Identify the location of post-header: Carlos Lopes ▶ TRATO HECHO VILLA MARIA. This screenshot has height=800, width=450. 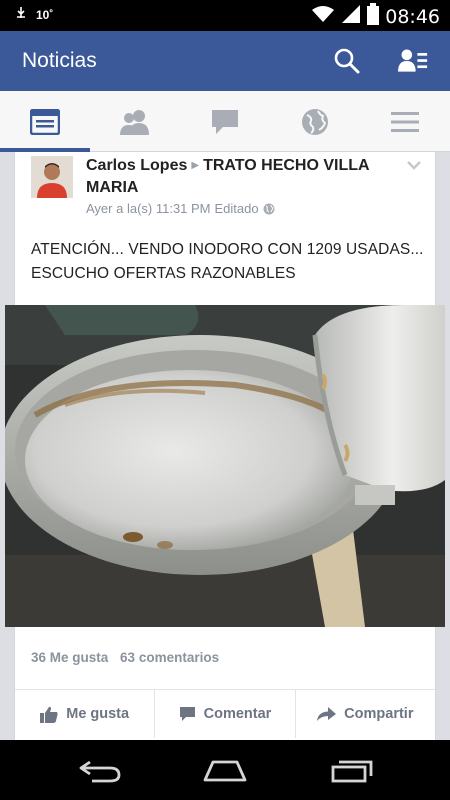
(246, 177).